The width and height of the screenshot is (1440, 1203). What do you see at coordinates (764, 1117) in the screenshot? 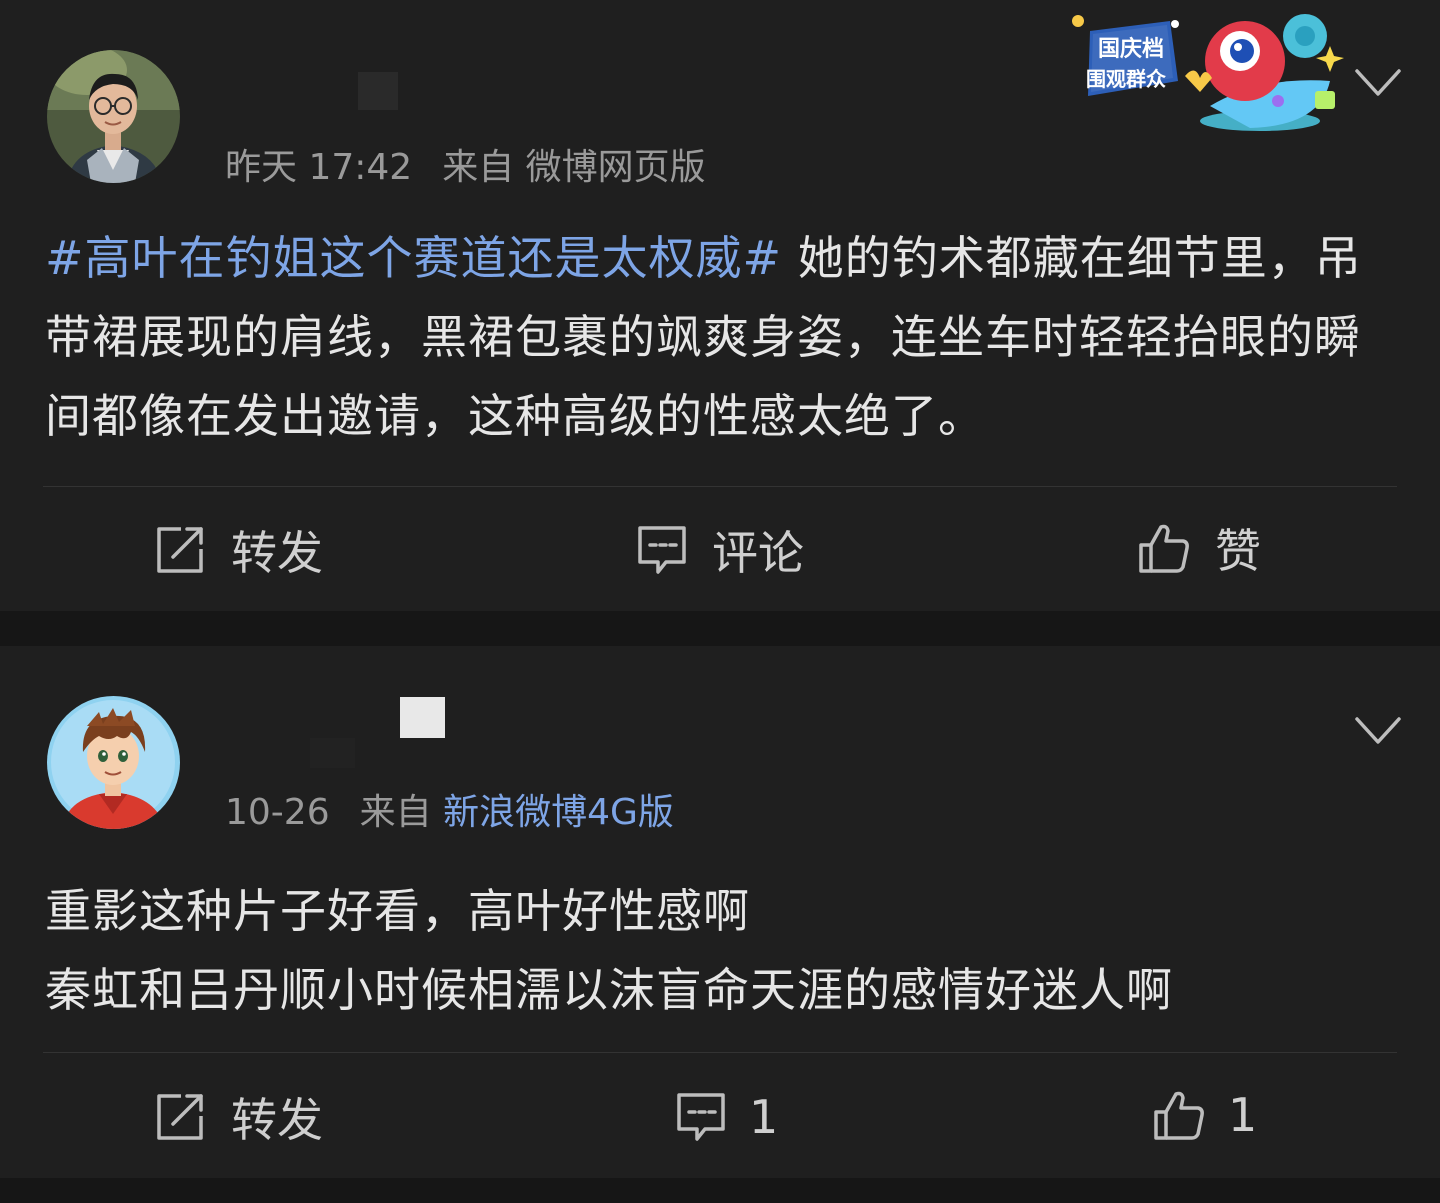
I see `comment-count: 1` at bounding box center [764, 1117].